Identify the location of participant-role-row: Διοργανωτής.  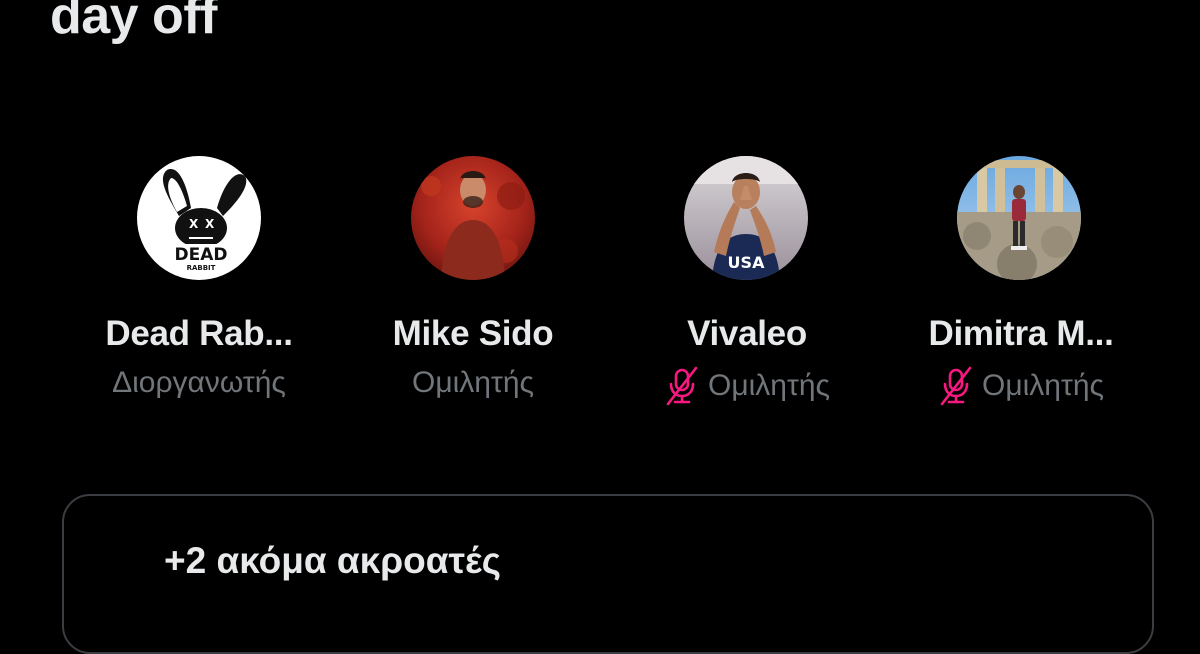
(199, 383).